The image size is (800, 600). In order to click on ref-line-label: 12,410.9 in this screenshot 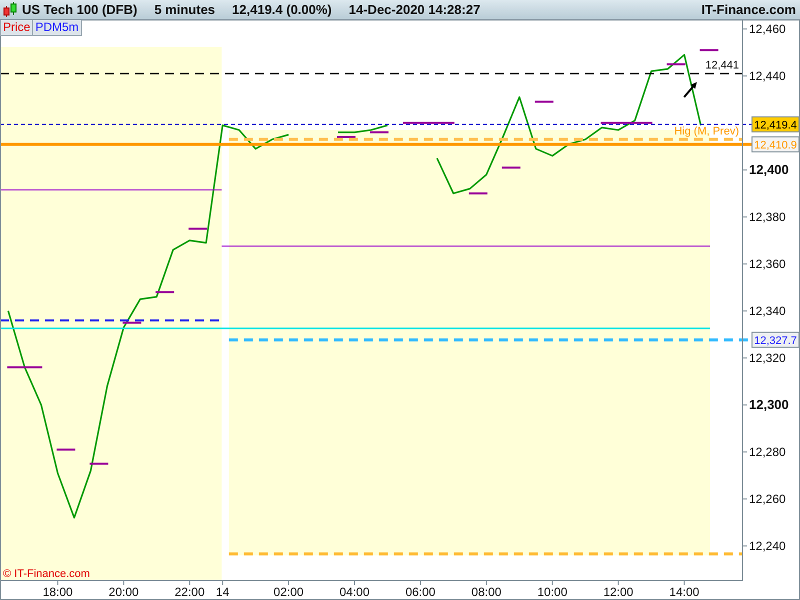, I will do `click(775, 145)`.